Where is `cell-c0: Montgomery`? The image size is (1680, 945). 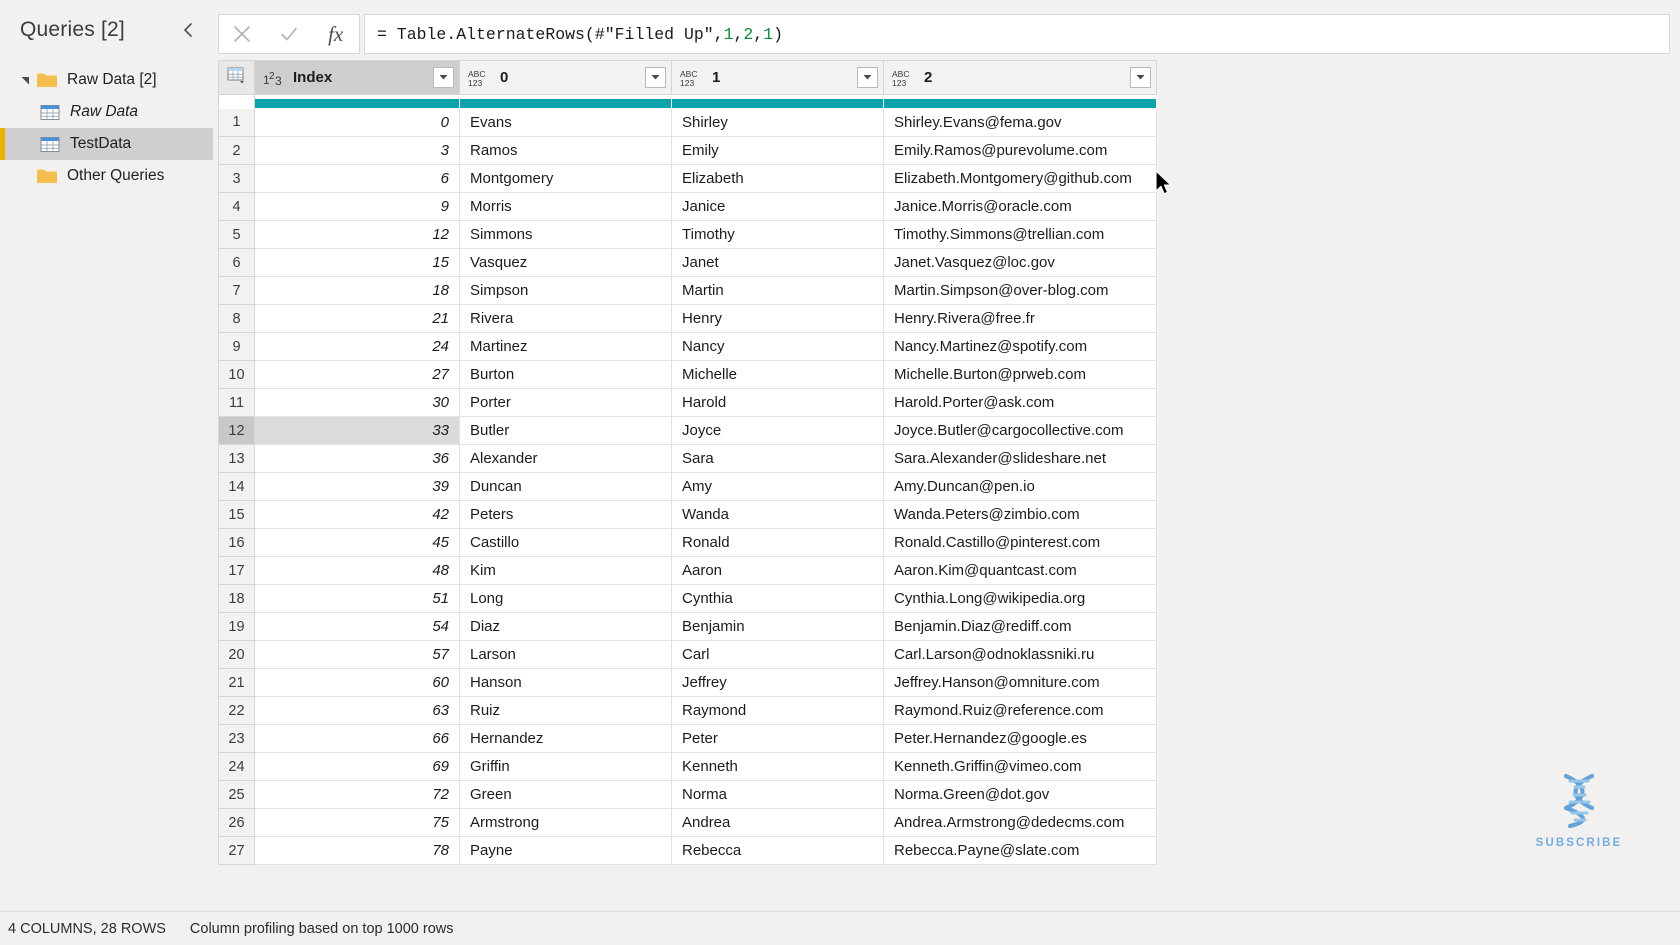
cell-c0: Montgomery is located at coordinates (565, 178).